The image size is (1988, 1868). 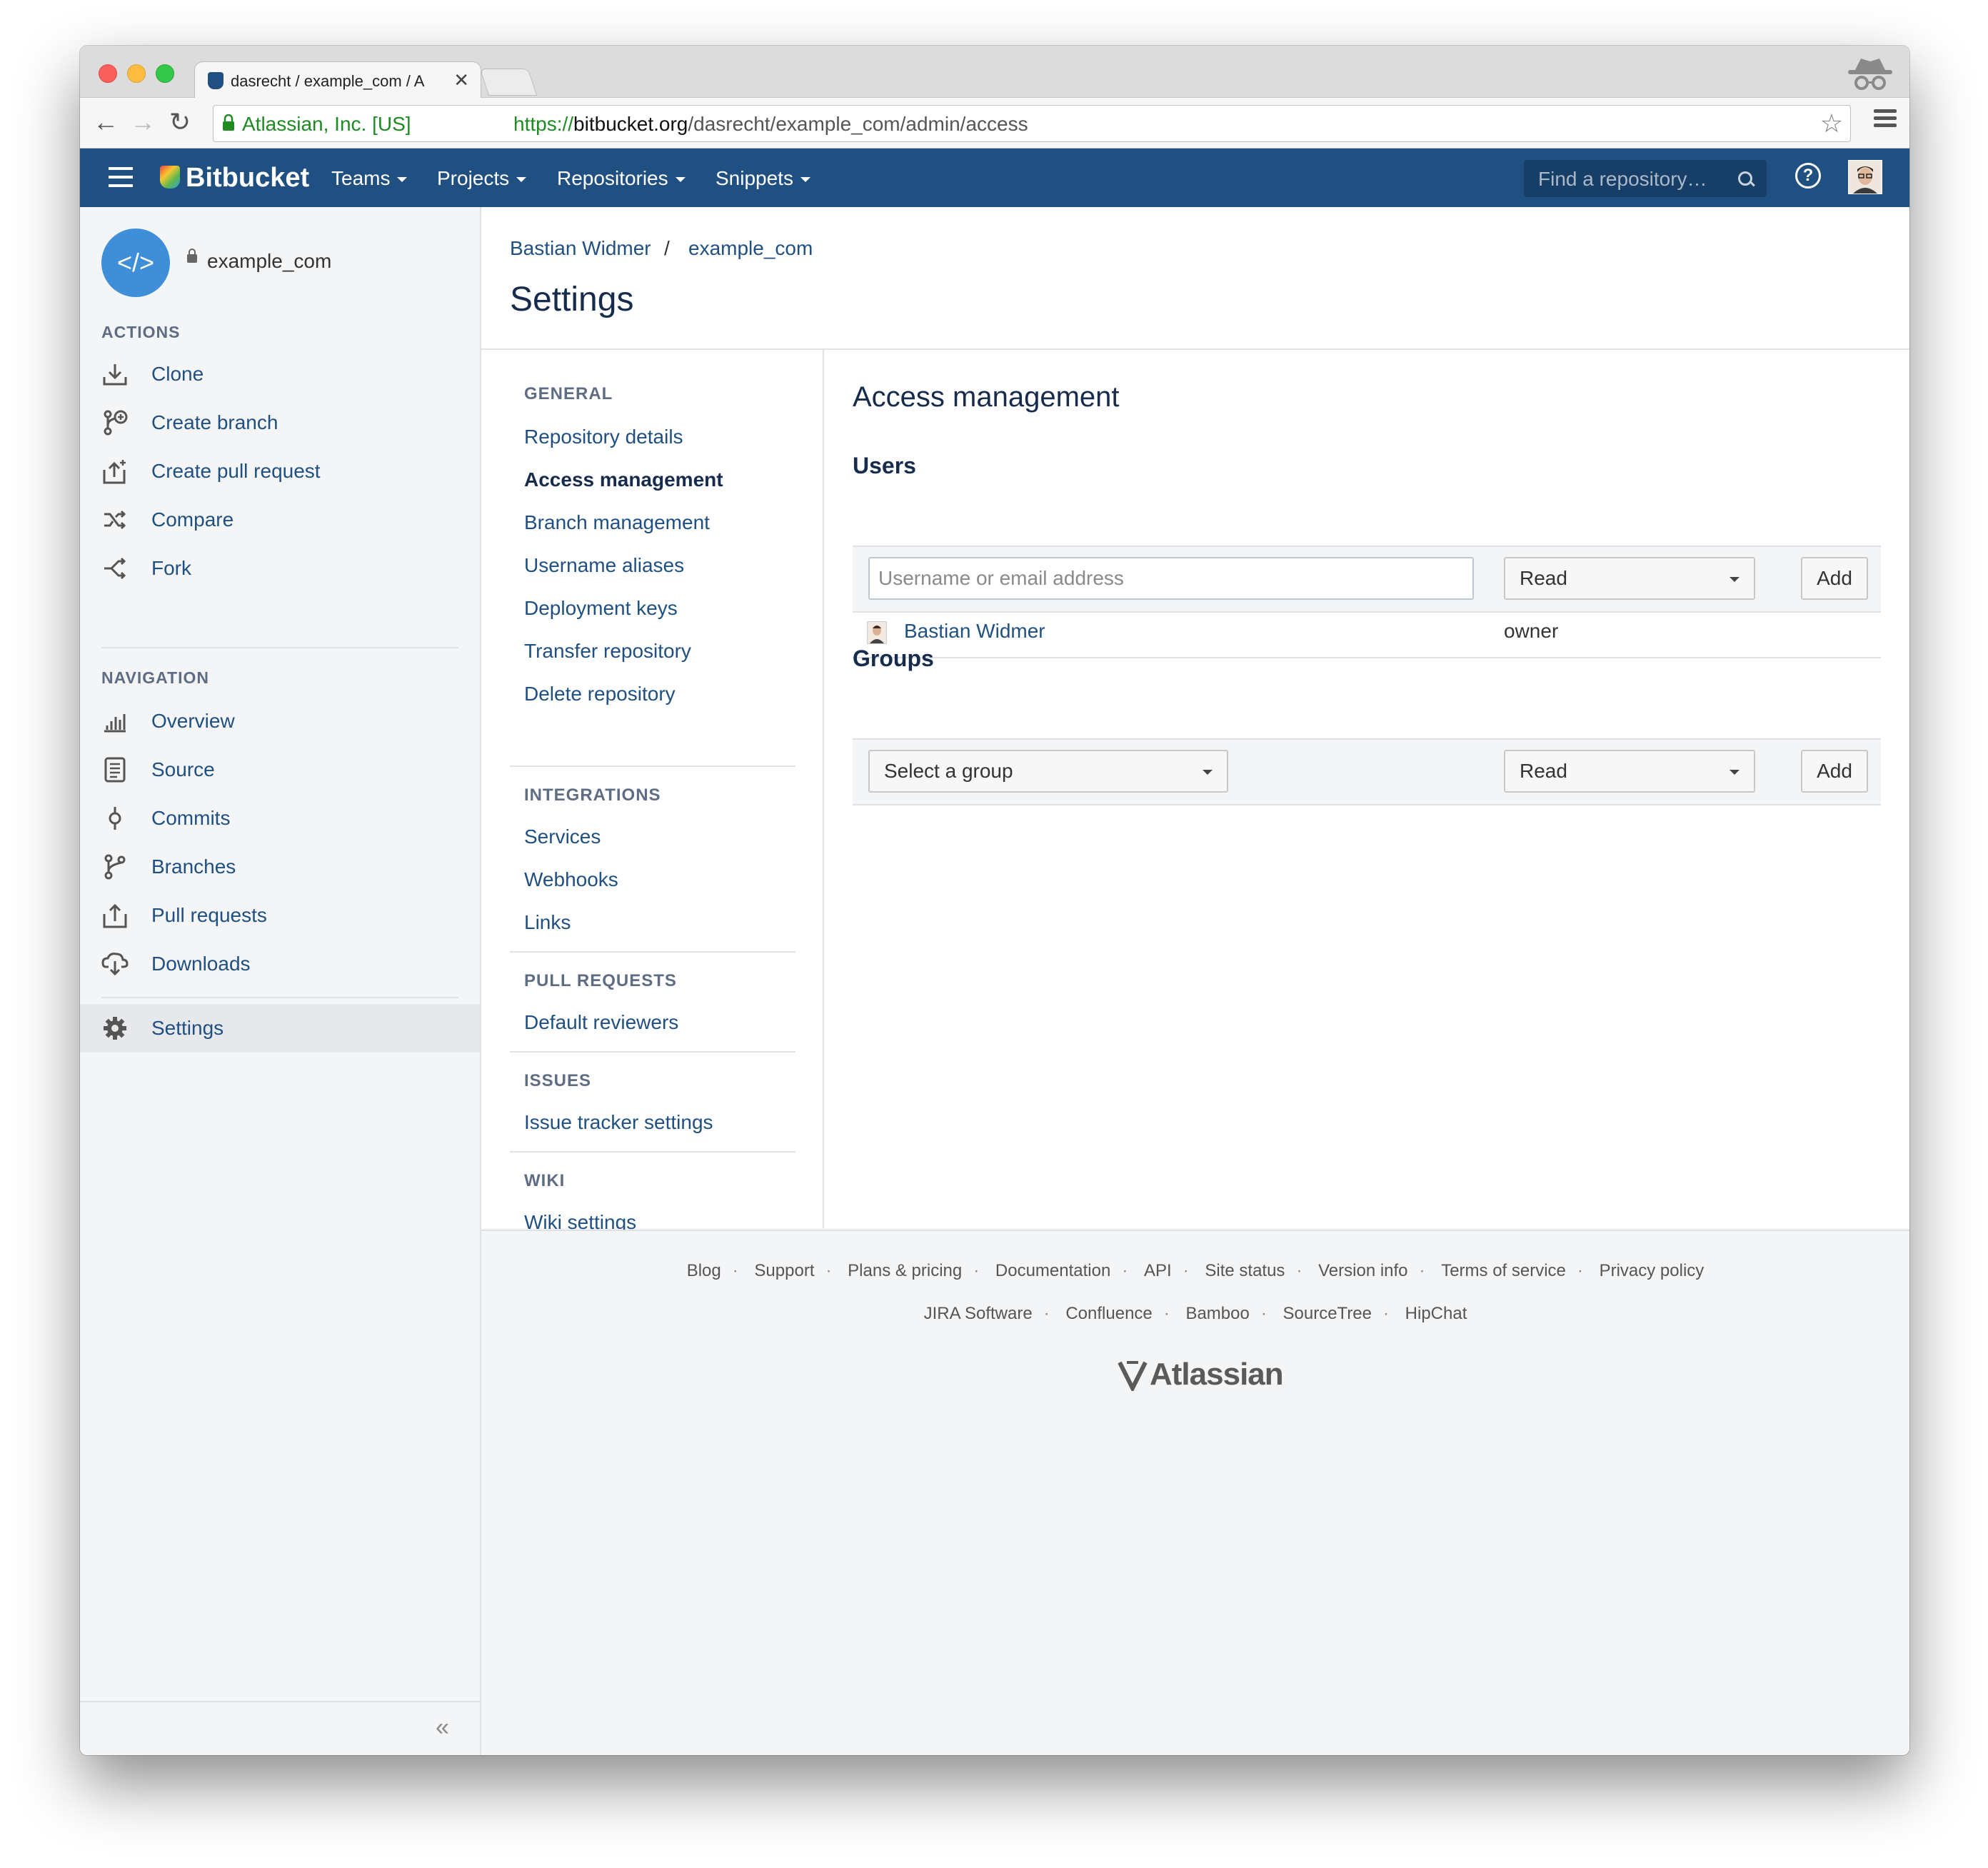 I want to click on source-icon, so click(x=115, y=770).